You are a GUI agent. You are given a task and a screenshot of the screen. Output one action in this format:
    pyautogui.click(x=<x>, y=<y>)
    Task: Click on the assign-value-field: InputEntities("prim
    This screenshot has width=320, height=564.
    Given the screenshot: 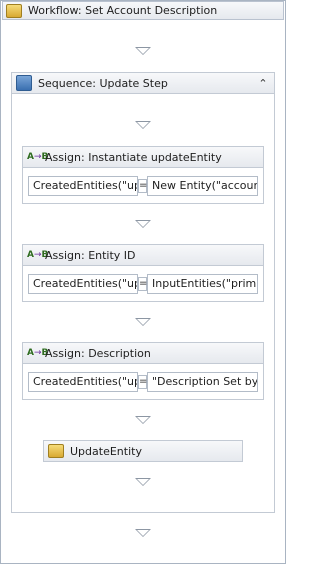 What is the action you would take?
    pyautogui.click(x=202, y=284)
    